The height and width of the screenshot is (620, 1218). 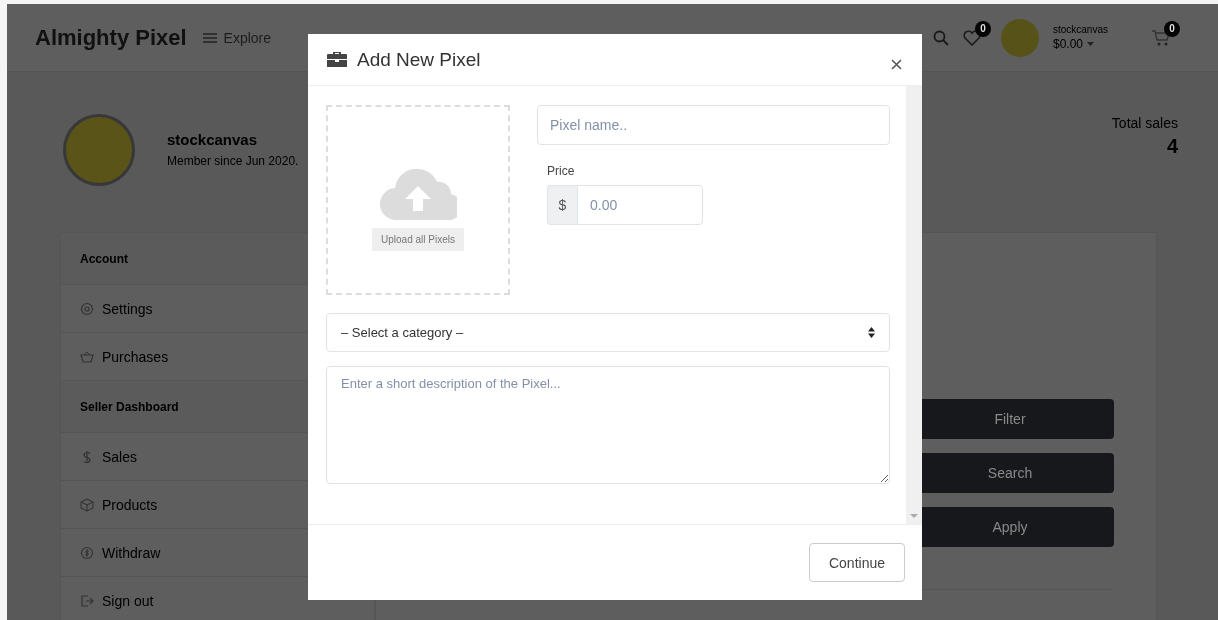 What do you see at coordinates (856, 562) in the screenshot?
I see `continue-button: Continue` at bounding box center [856, 562].